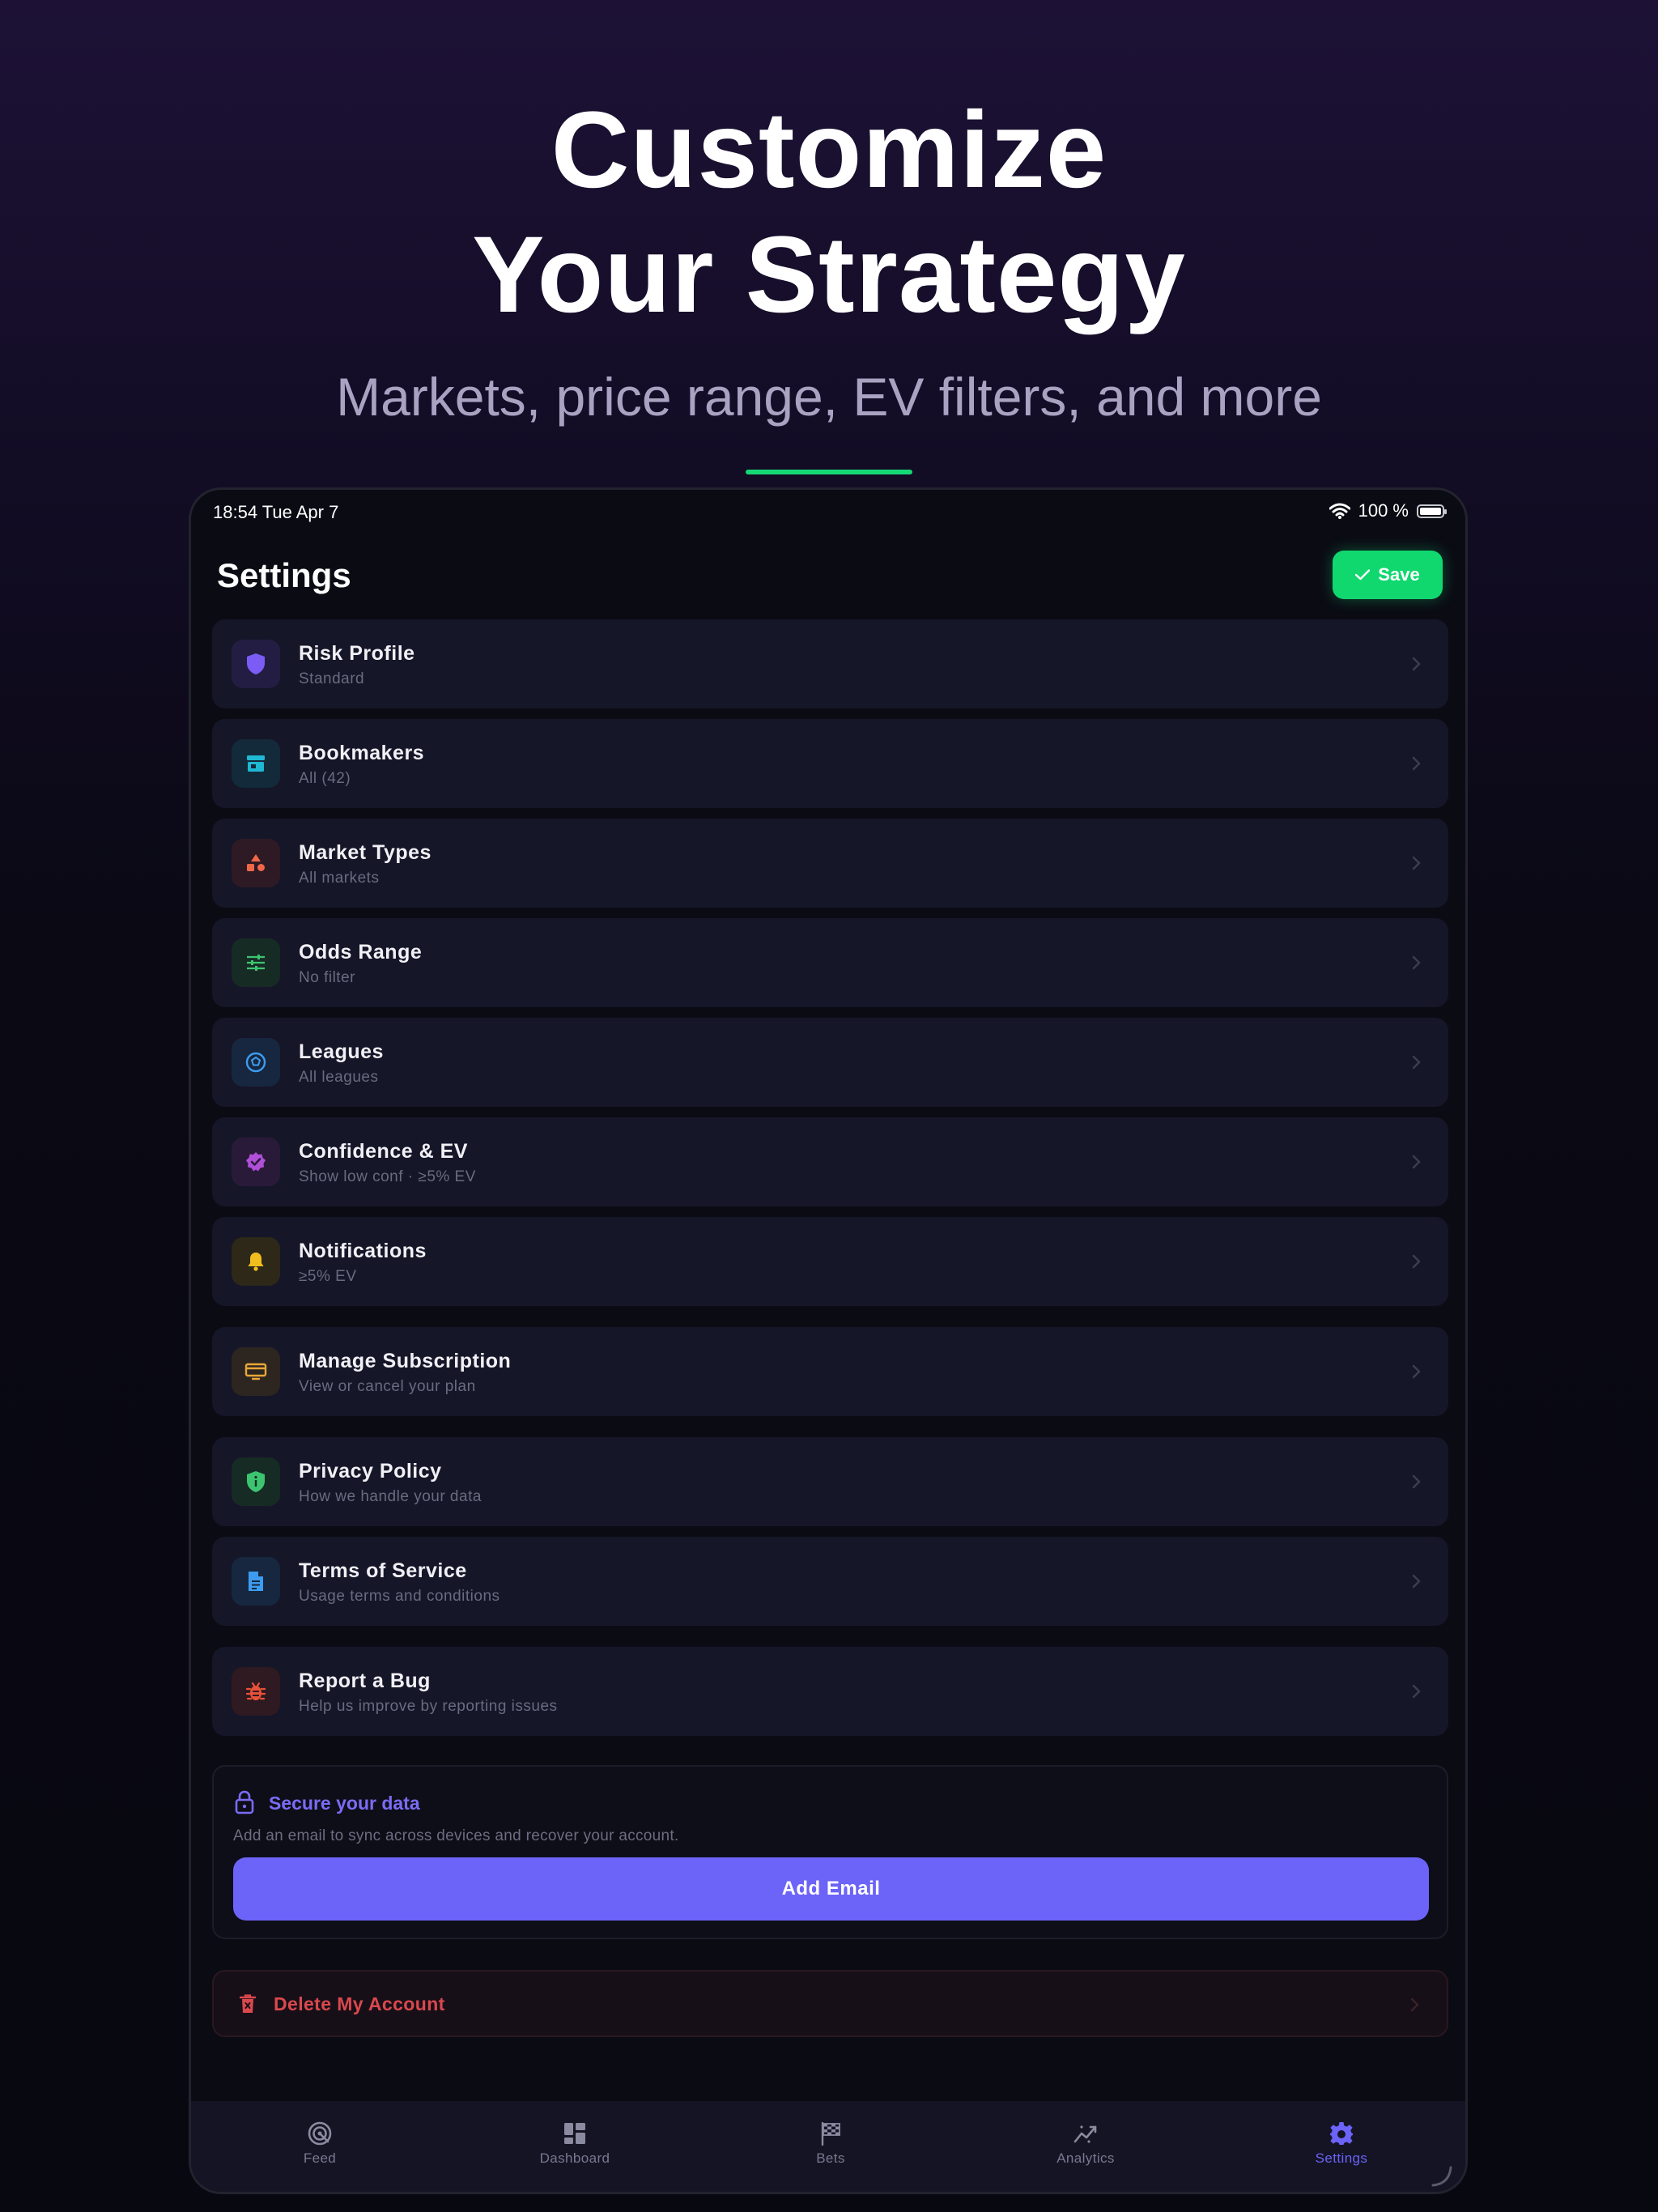 The image size is (1658, 2212). What do you see at coordinates (256, 1262) in the screenshot?
I see `bell-icon` at bounding box center [256, 1262].